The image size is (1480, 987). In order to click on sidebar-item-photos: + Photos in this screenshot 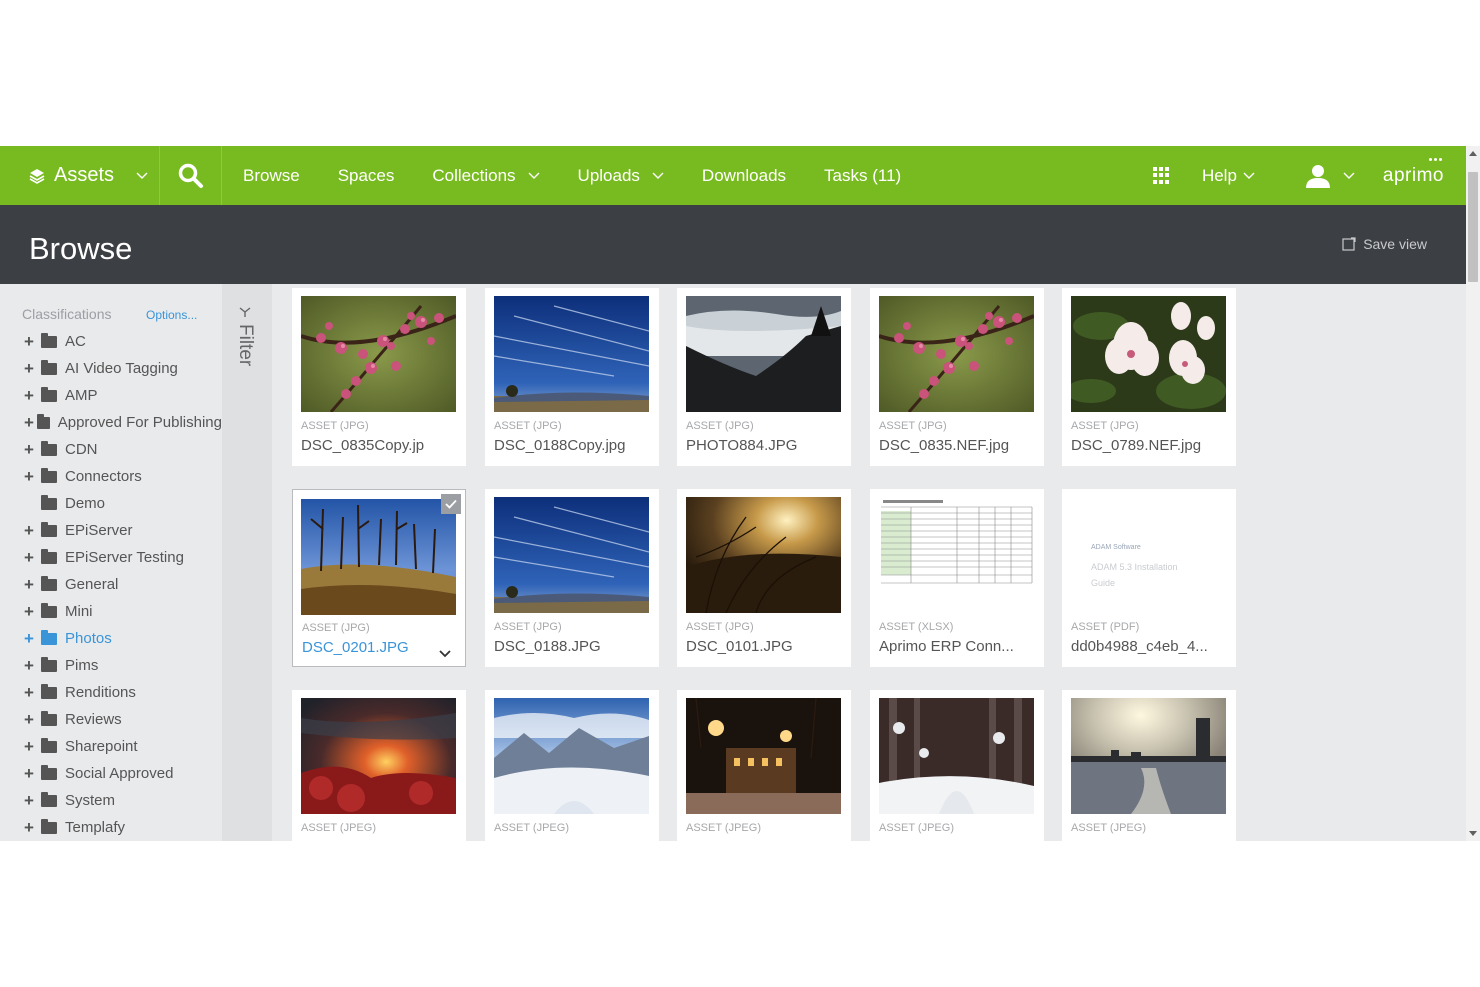, I will do `click(123, 638)`.